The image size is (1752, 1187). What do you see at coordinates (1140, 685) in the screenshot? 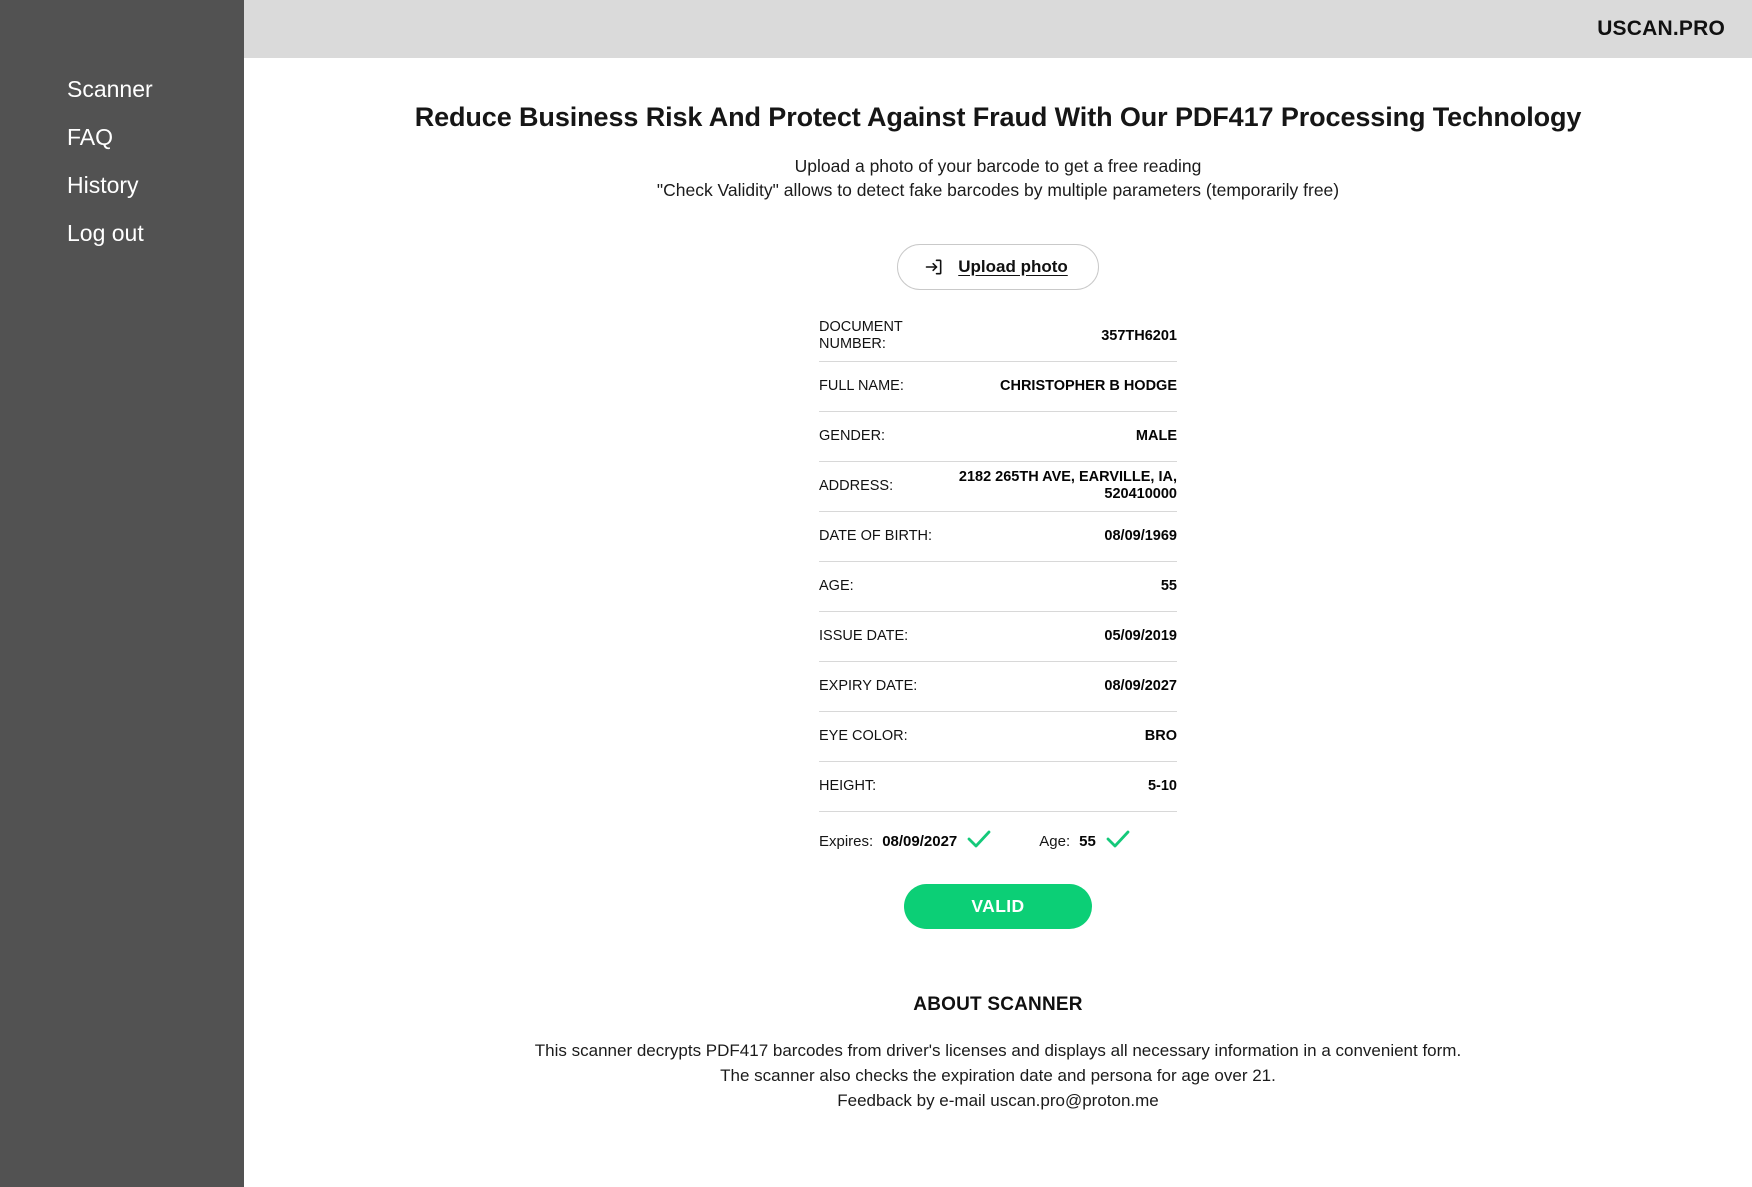
I see `row-value: 08/09/2027` at bounding box center [1140, 685].